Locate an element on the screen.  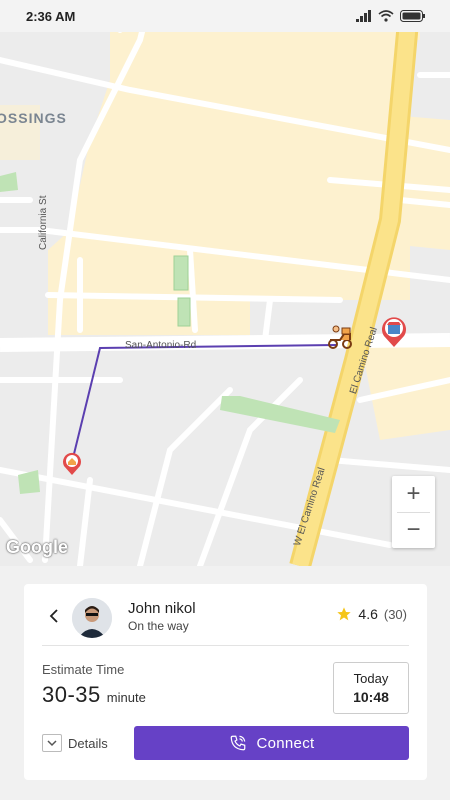
status-bar: 2:36 AM is located at coordinates (225, 16).